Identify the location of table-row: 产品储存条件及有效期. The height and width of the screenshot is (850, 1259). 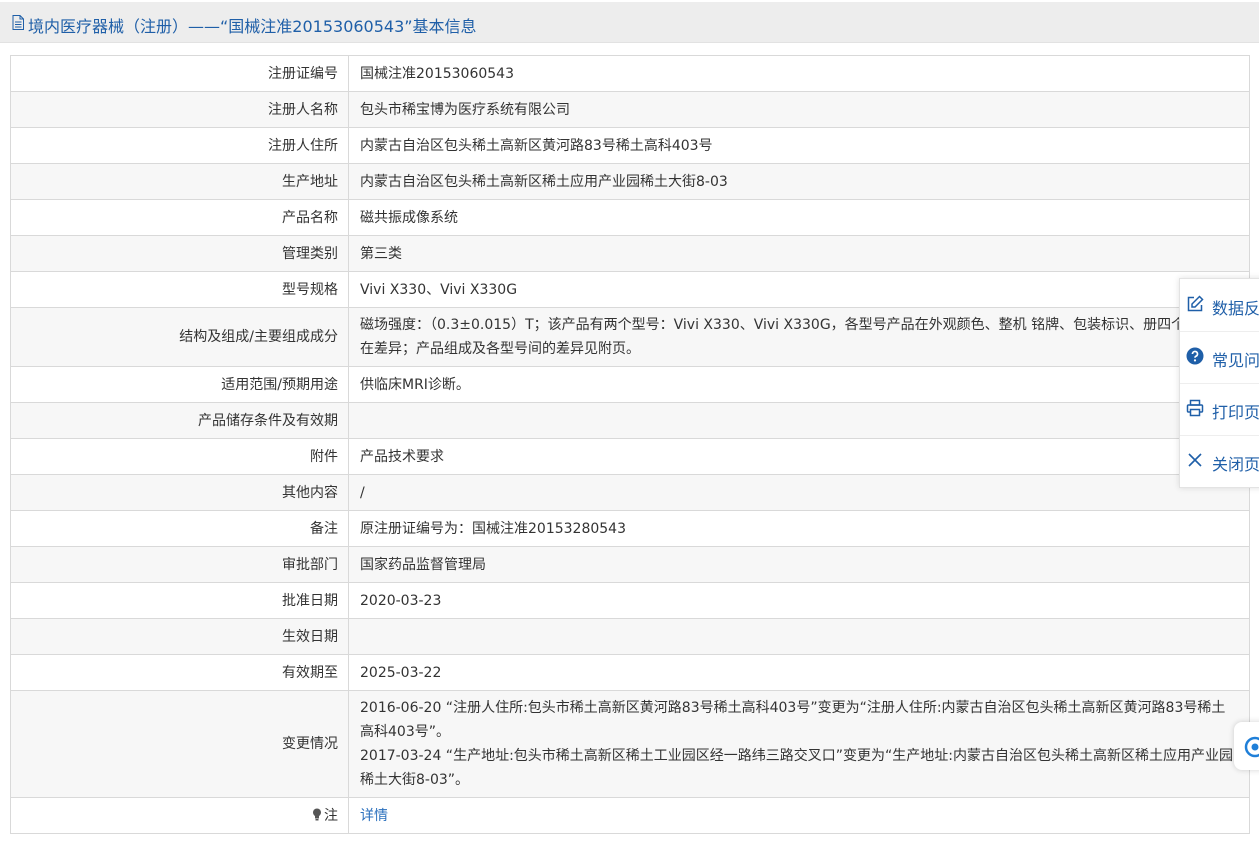
(630, 420).